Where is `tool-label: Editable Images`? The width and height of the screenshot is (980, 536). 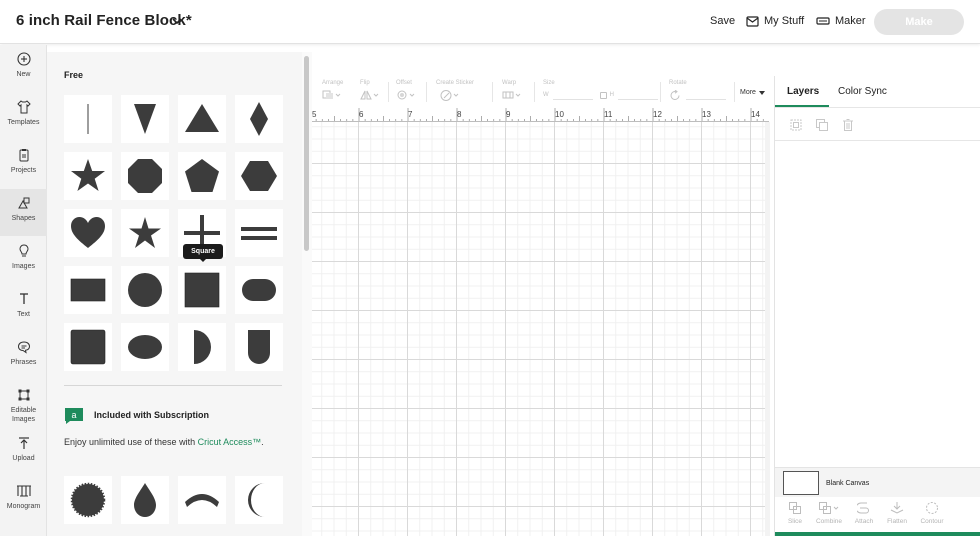 tool-label: Editable Images is located at coordinates (23, 415).